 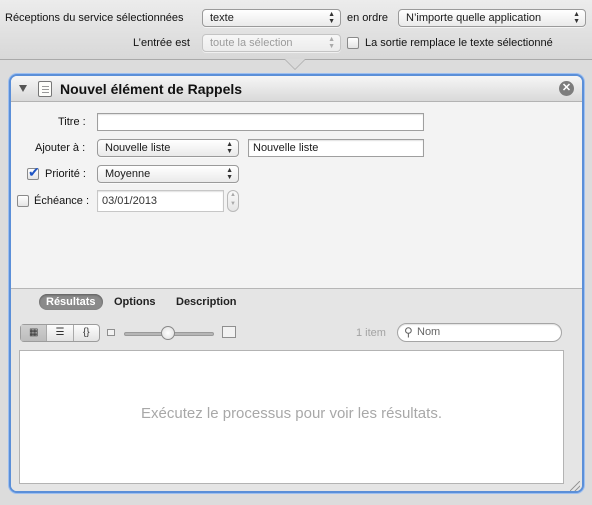 I want to click on input-is-value: toute la sélection, so click(x=251, y=43).